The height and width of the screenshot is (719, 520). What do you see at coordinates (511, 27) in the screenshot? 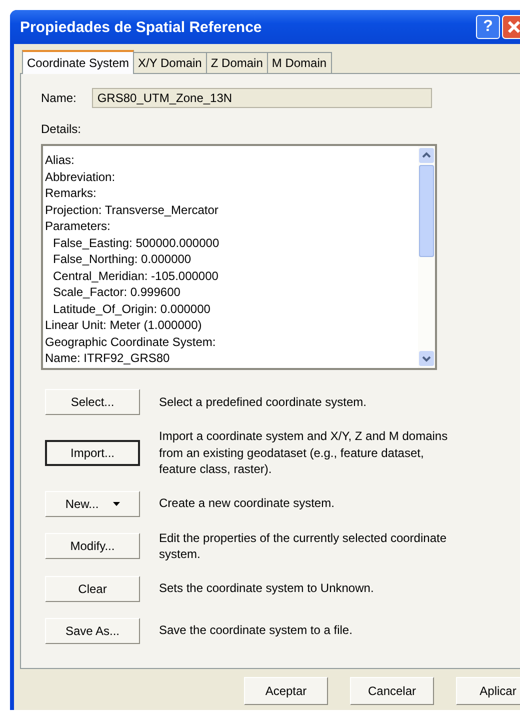
I see `close-icon` at bounding box center [511, 27].